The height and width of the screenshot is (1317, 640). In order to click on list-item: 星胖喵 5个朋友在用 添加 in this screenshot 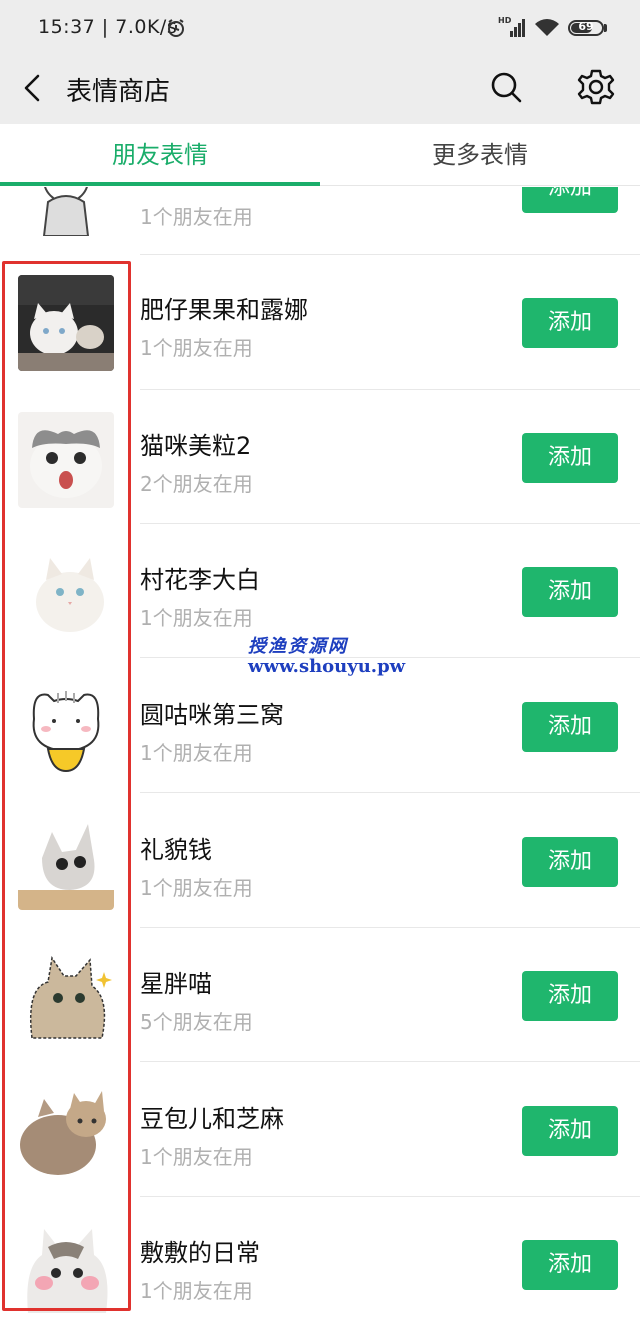, I will do `click(320, 995)`.